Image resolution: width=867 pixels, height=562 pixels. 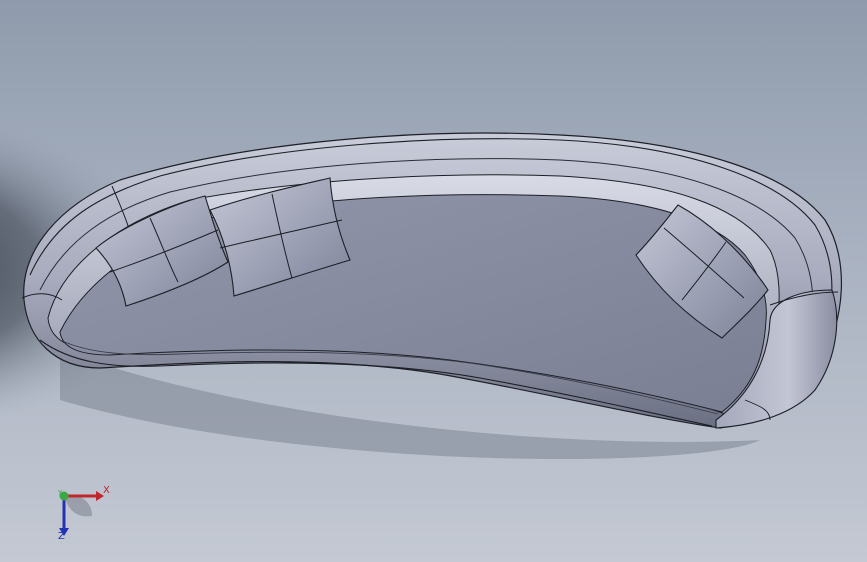 I want to click on coordinate-triad: X Y Z, so click(x=80, y=514).